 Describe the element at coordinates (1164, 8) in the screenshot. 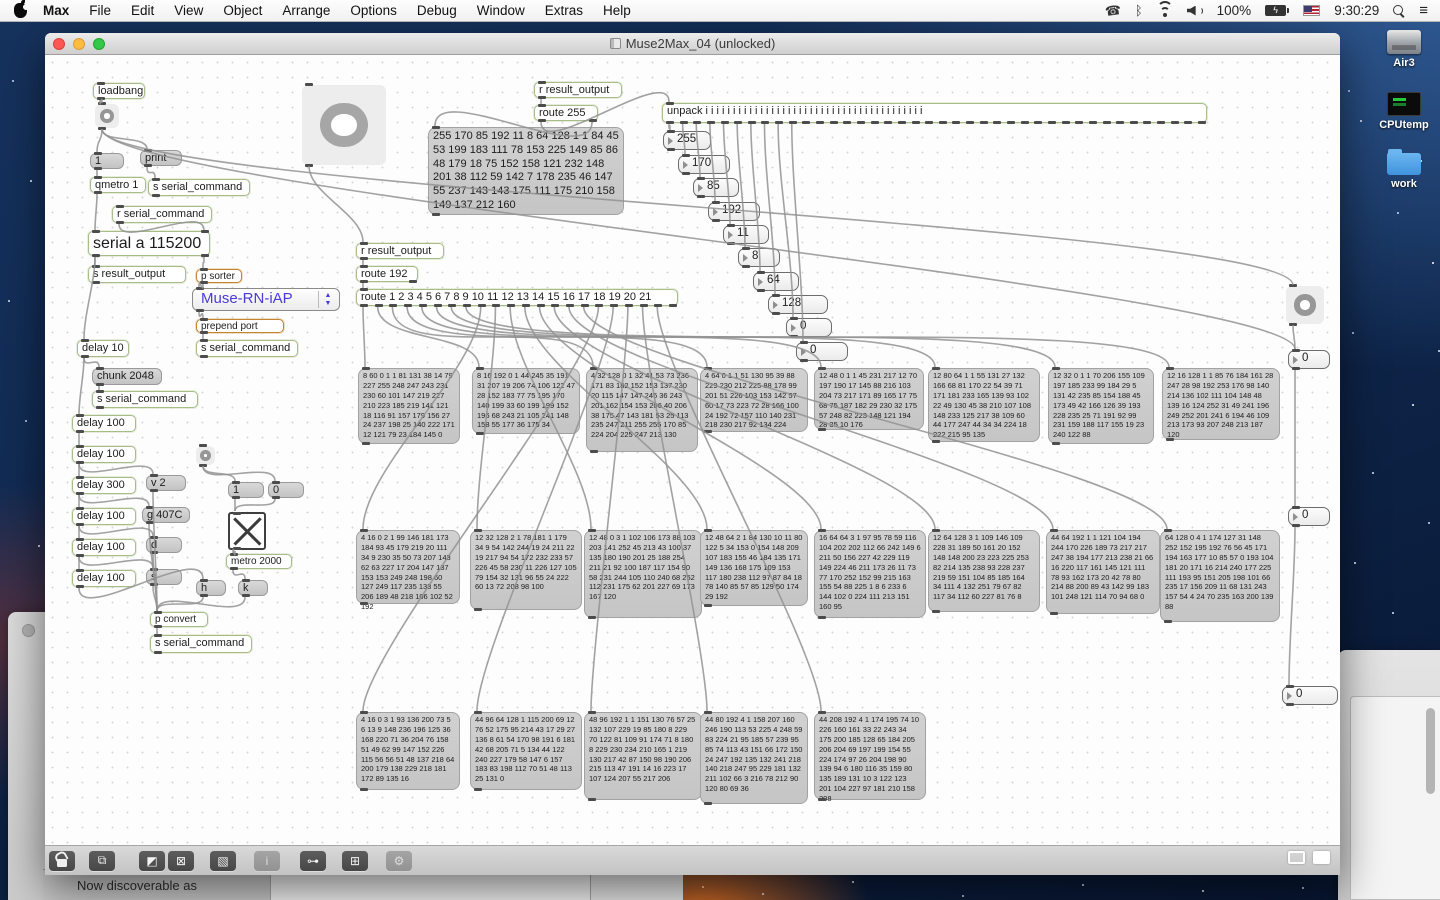

I see `wifi-icon` at that location.